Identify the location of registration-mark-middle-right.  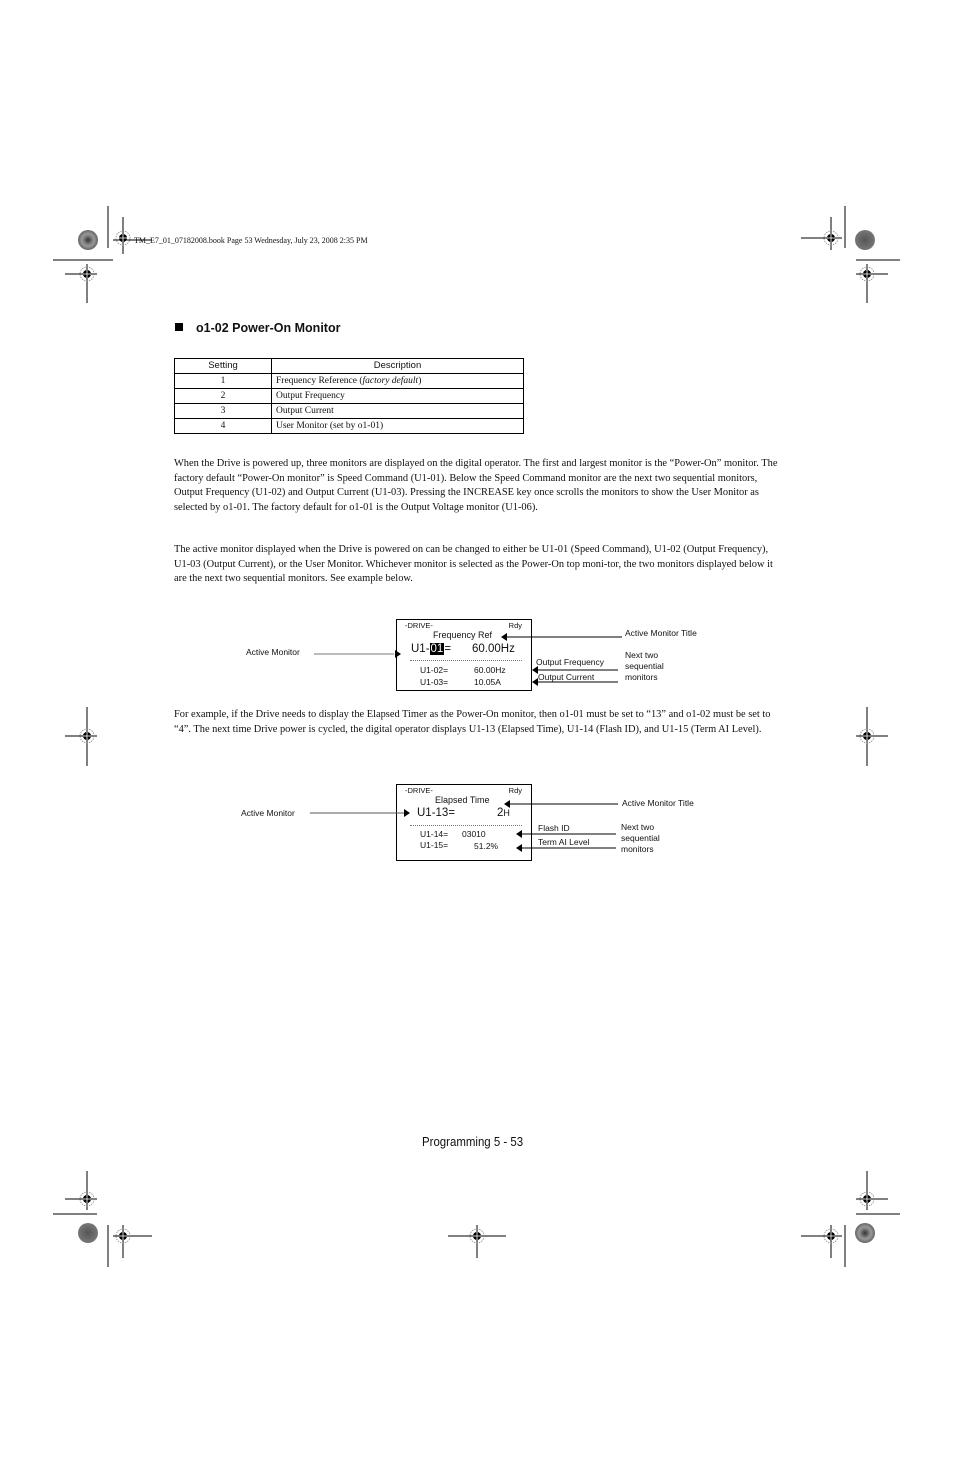
(872, 736).